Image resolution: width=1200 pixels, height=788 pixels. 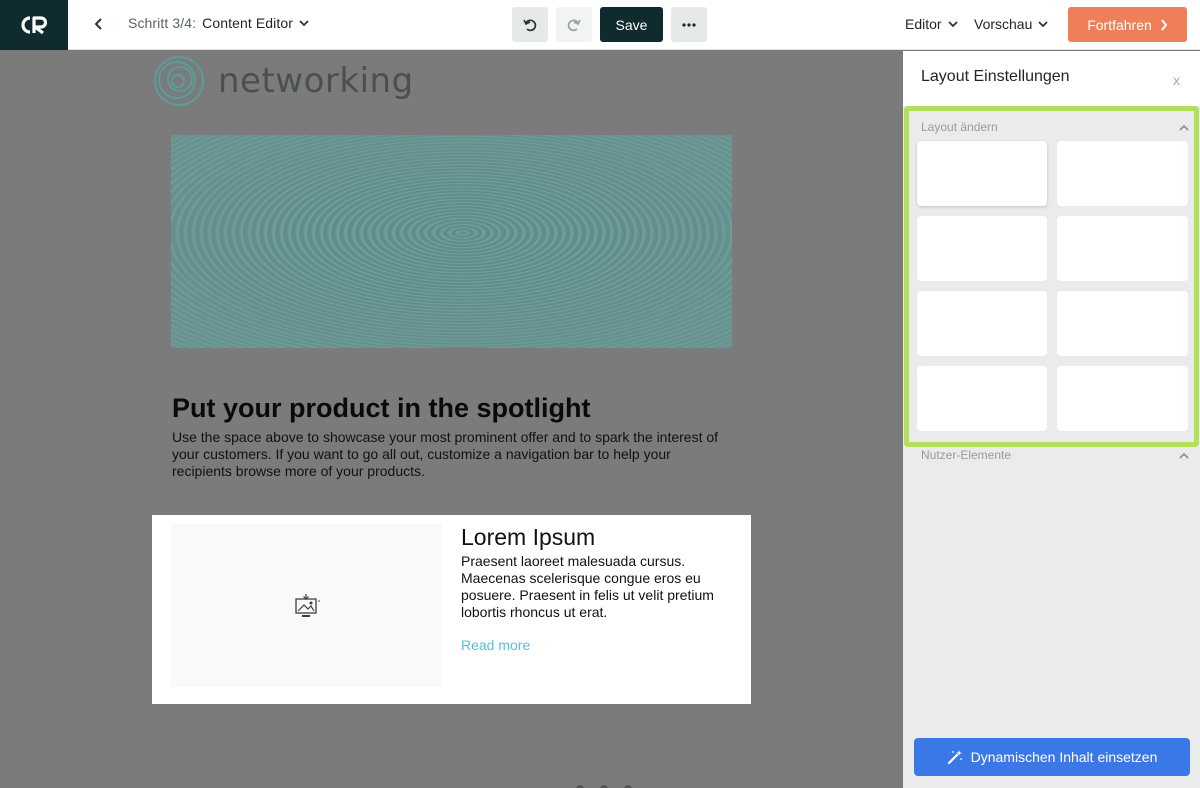 I want to click on layout-tiles-grid, so click(x=1052, y=286).